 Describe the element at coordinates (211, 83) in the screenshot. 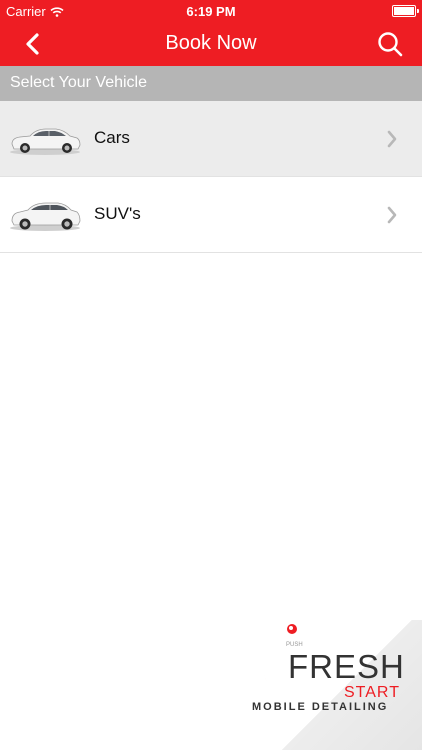

I see `section-header: Select Your Vehicle` at that location.